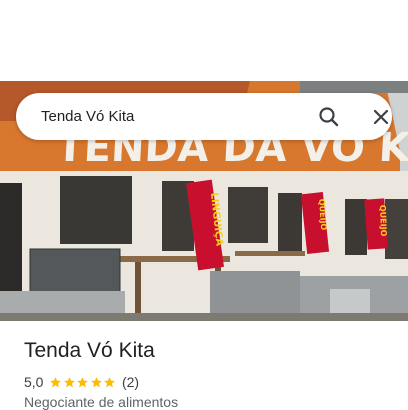  Describe the element at coordinates (34, 382) in the screenshot. I see `rating-value: 5,0` at that location.